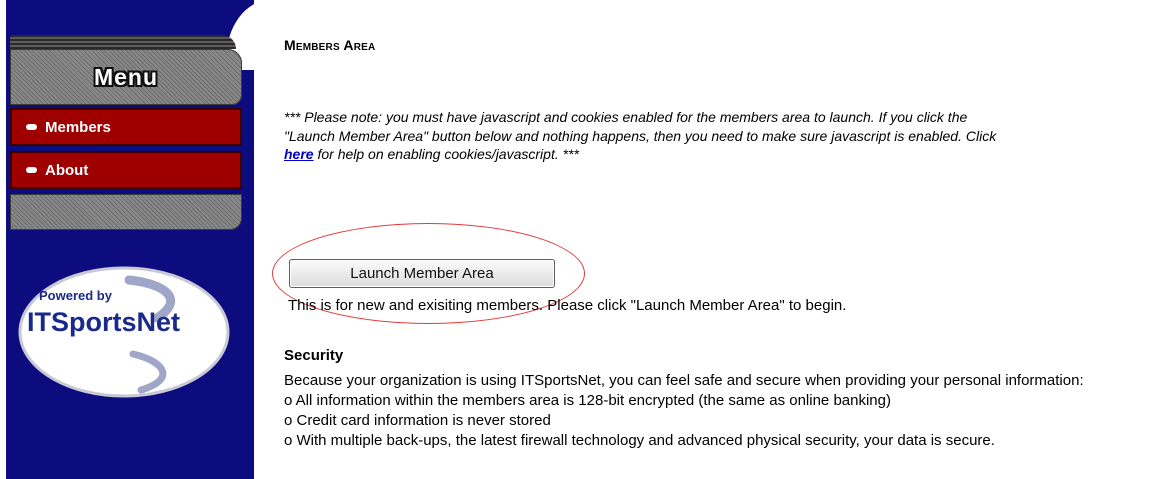  Describe the element at coordinates (126, 127) in the screenshot. I see `sidebar-item-members: Members` at that location.